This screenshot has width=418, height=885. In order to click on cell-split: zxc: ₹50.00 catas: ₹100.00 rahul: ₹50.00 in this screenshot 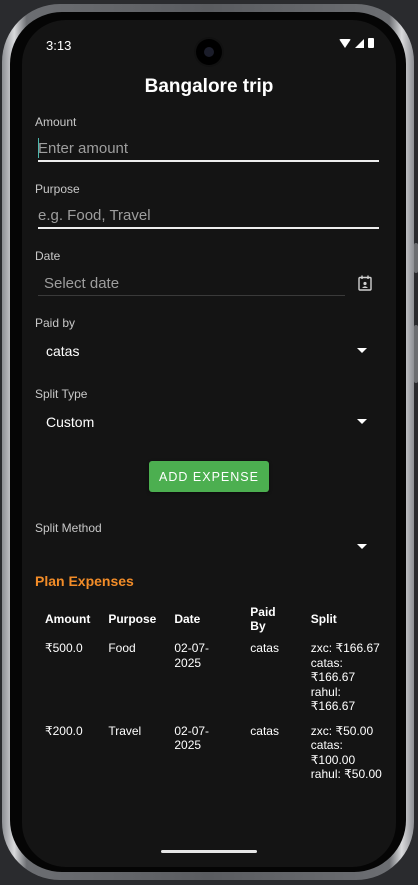, I will do `click(349, 756)`.